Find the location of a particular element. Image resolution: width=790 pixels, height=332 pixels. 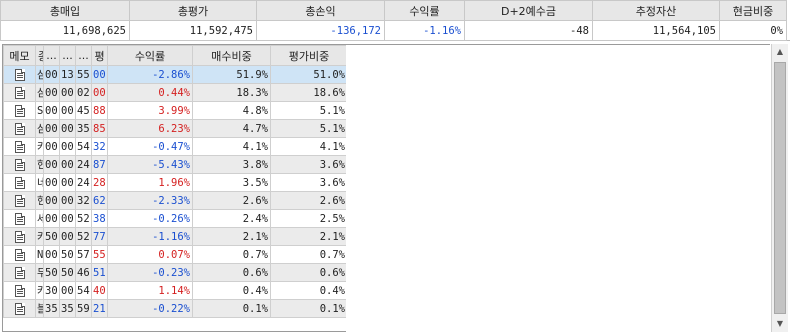

summary-cash-ratio: 0% is located at coordinates (753, 30).